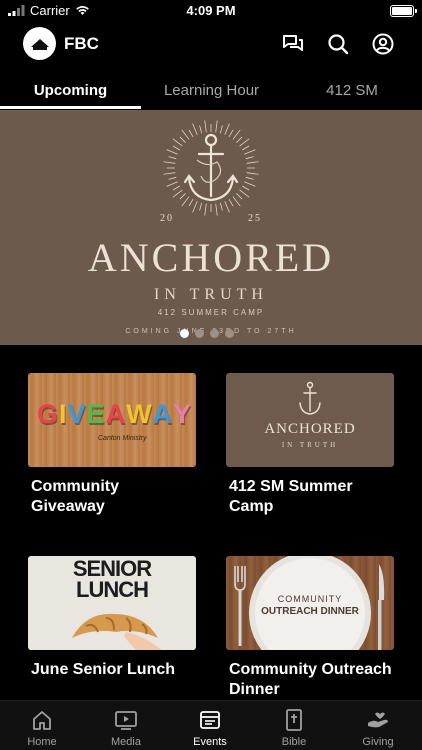 This screenshot has height=750, width=422. I want to click on card-image: SENIOR LUNCH, so click(112, 603).